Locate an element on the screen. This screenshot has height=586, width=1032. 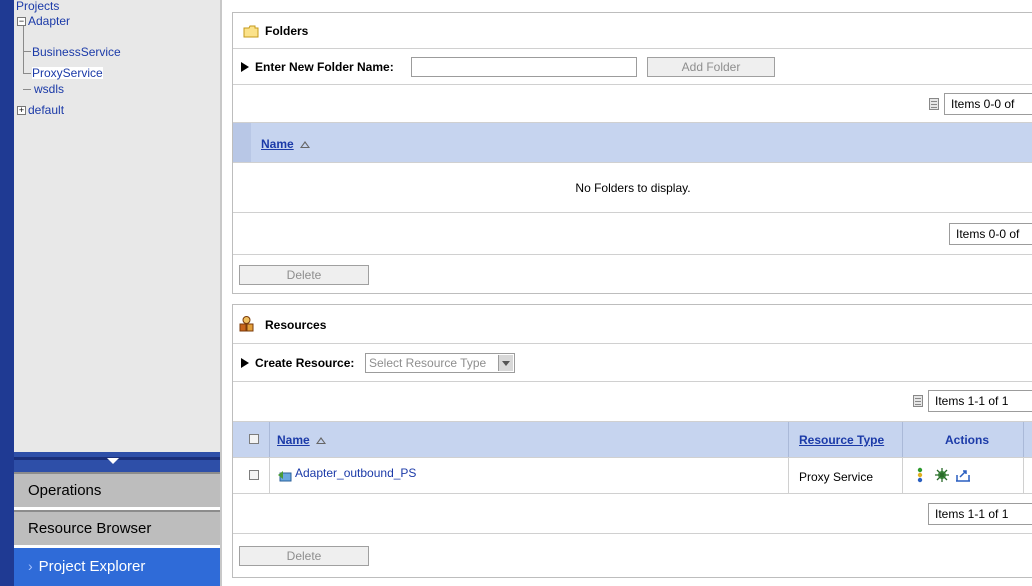
panel-splitter is located at coordinates (117, 462).